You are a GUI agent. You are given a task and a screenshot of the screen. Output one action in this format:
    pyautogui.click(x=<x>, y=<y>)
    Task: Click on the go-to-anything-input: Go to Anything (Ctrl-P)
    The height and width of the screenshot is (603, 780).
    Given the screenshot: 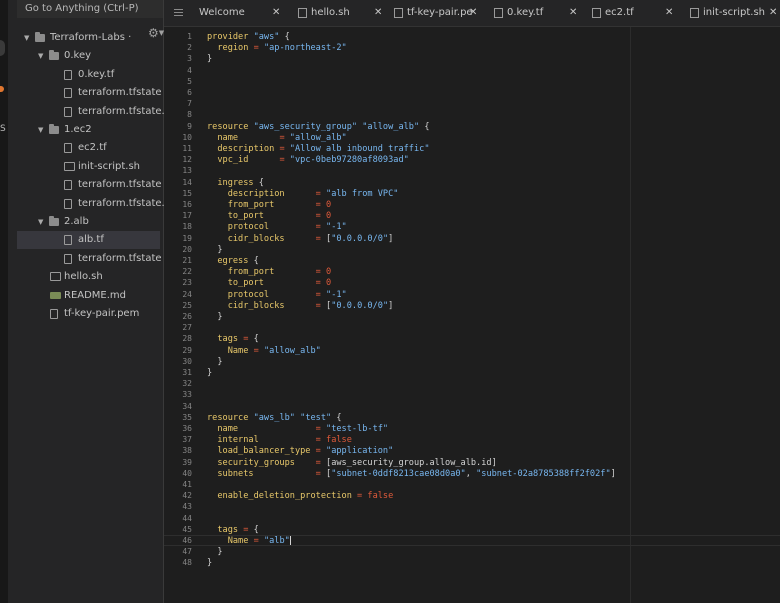 What is the action you would take?
    pyautogui.click(x=90, y=9)
    